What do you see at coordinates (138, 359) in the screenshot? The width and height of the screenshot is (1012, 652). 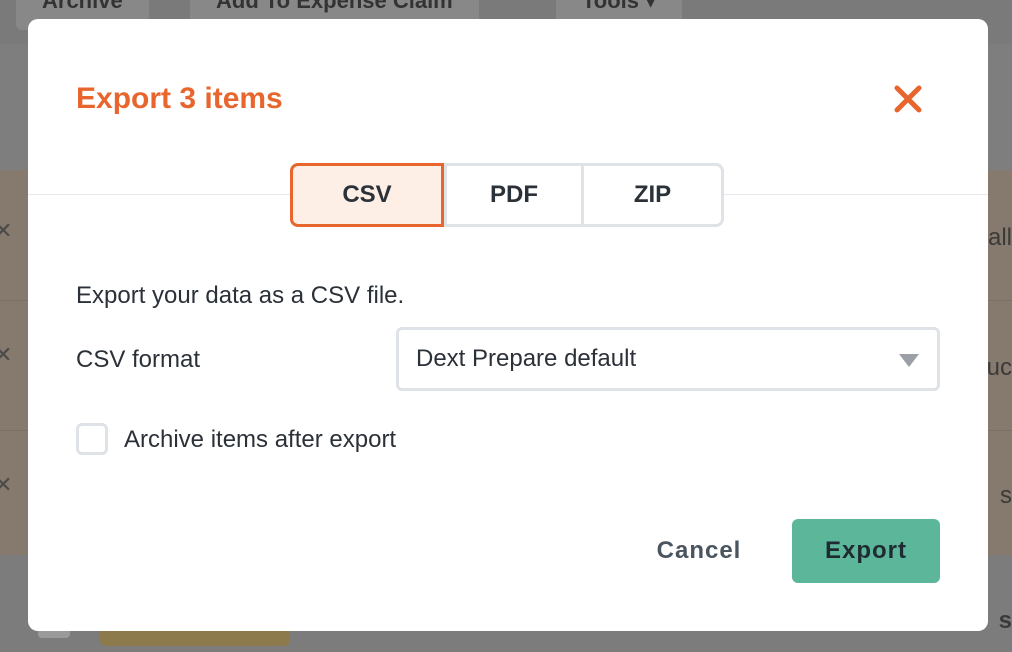 I see `csv-format-label: CSV format` at bounding box center [138, 359].